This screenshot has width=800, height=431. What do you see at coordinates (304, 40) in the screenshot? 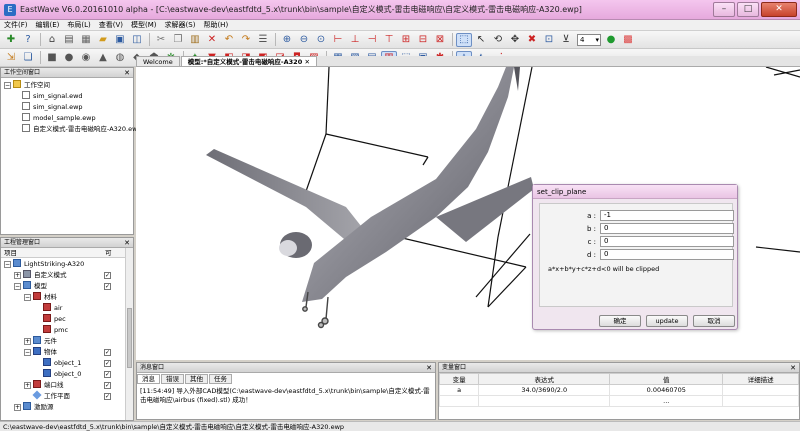
I see `zoom-out-icon: ⊖` at bounding box center [304, 40].